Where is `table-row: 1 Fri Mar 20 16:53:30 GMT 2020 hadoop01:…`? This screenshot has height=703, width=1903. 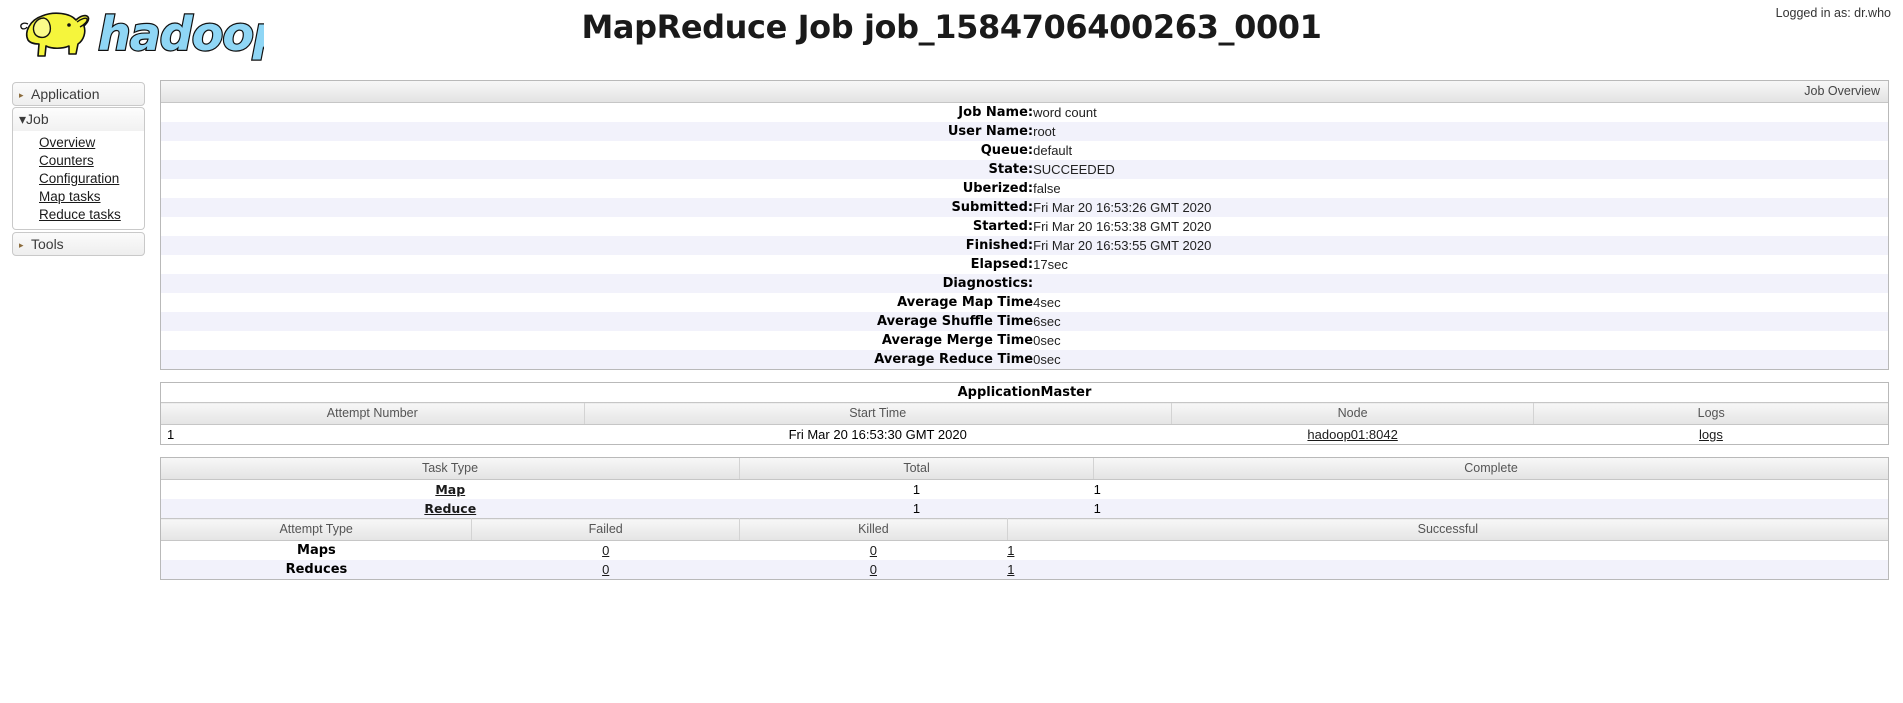 table-row: 1 Fri Mar 20 16:53:30 GMT 2020 hadoop01:… is located at coordinates (1024, 434).